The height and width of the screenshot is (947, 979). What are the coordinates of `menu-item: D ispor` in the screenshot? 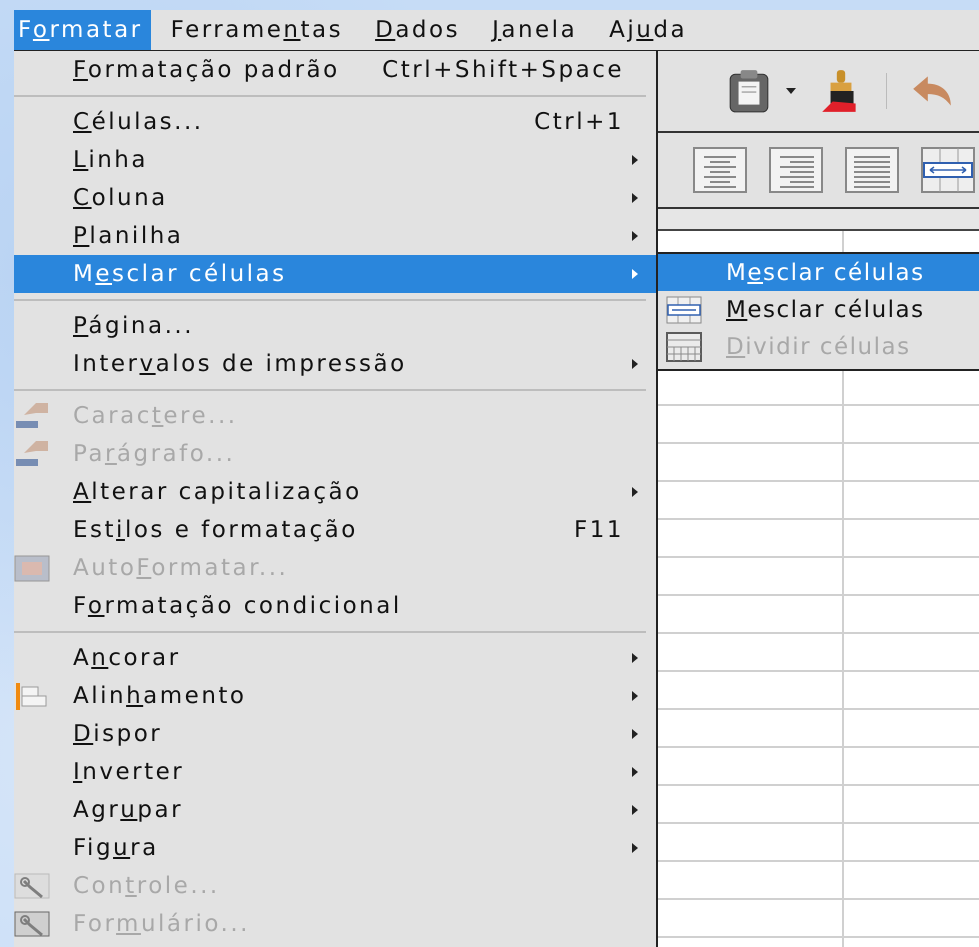 It's located at (335, 734).